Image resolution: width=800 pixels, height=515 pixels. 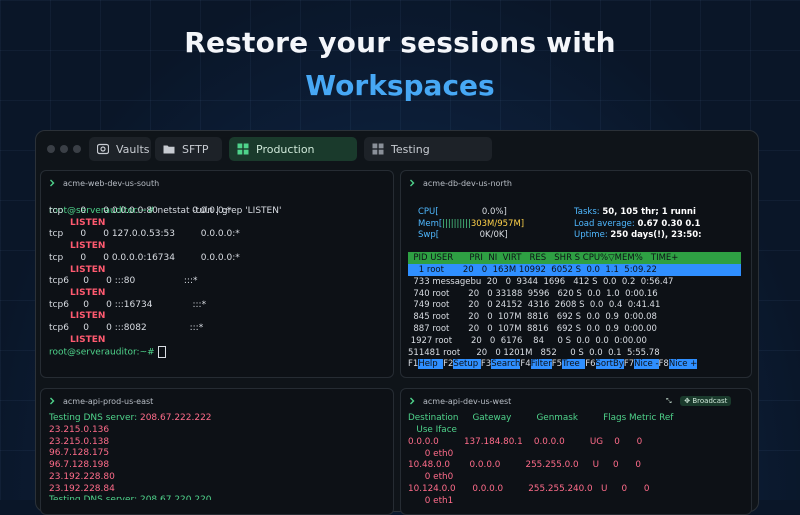 I want to click on cpu-label: CPU[, so click(x=428, y=212).